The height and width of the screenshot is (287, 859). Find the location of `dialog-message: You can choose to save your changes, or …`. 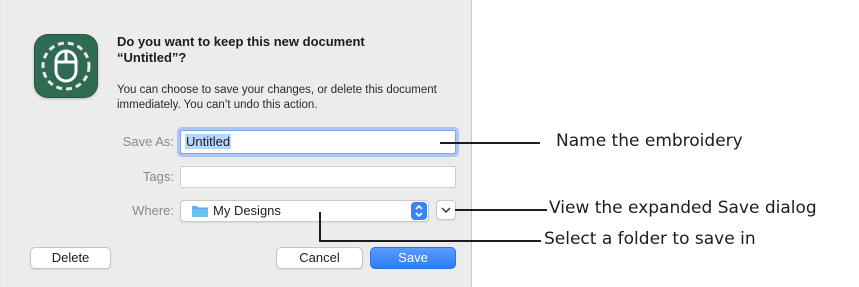

dialog-message: You can choose to save your changes, or … is located at coordinates (277, 97).